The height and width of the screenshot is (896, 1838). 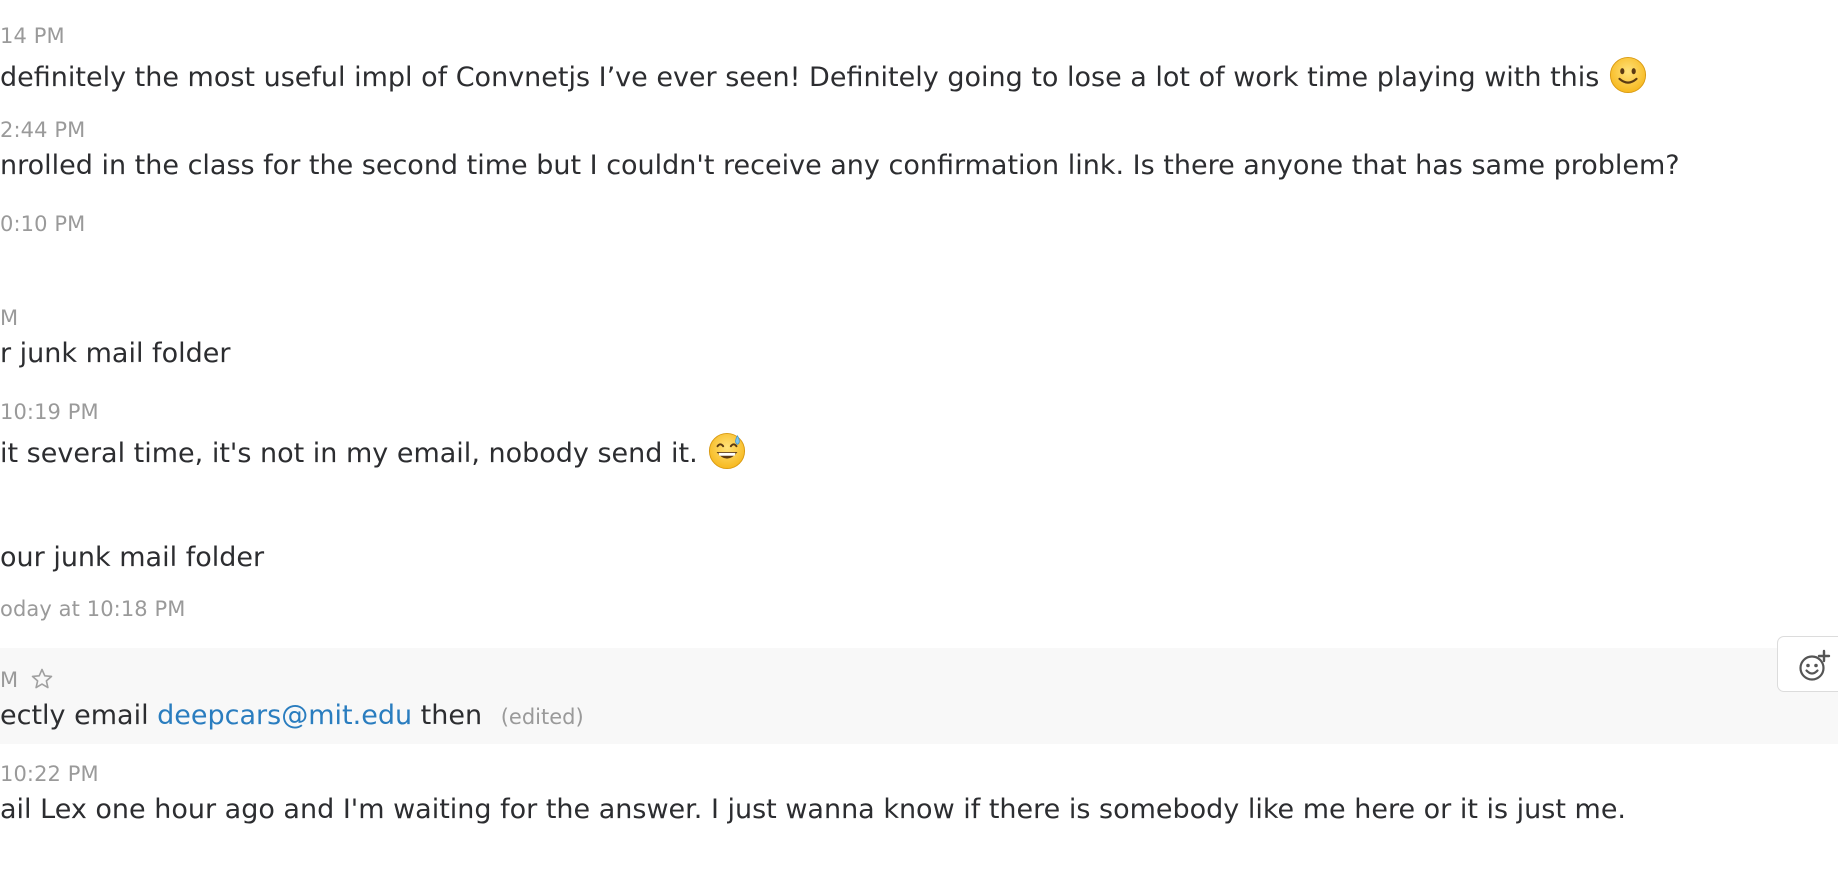 What do you see at coordinates (132, 557) in the screenshot?
I see `message-text: our junk mail folder` at bounding box center [132, 557].